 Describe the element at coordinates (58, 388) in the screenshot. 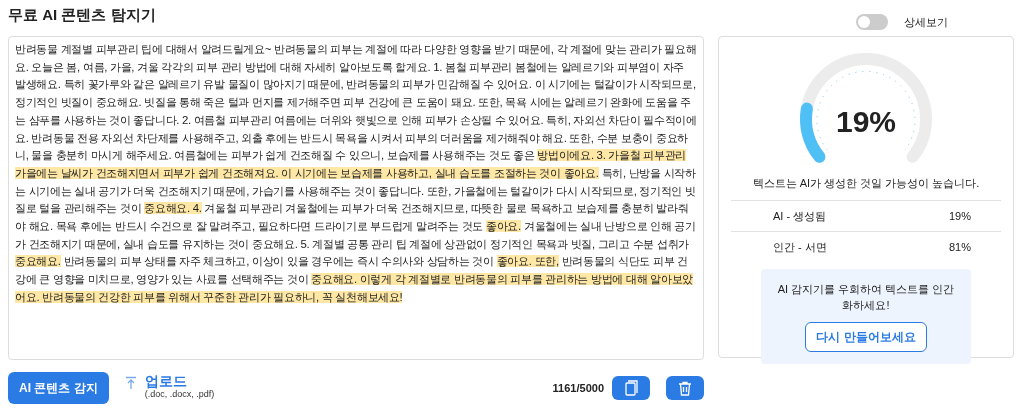

I see `detect-button: AI 콘텐츠 감지` at that location.